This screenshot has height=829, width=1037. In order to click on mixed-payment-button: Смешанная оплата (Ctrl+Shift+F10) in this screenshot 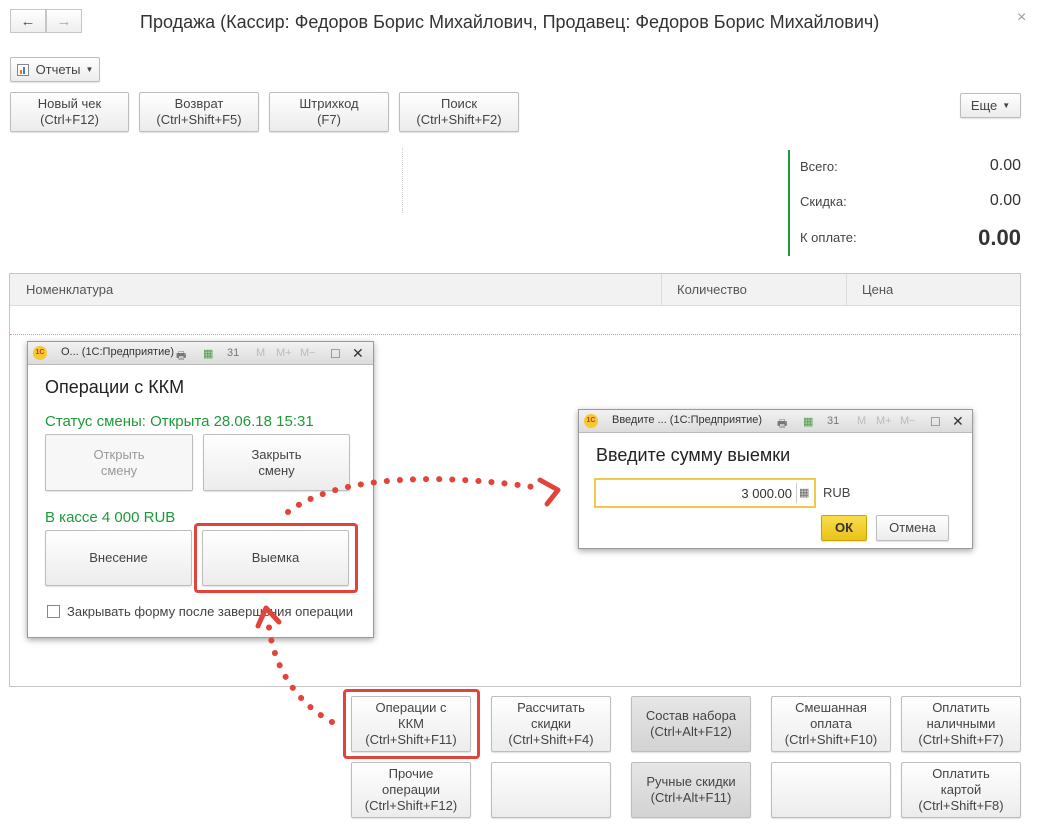, I will do `click(831, 724)`.